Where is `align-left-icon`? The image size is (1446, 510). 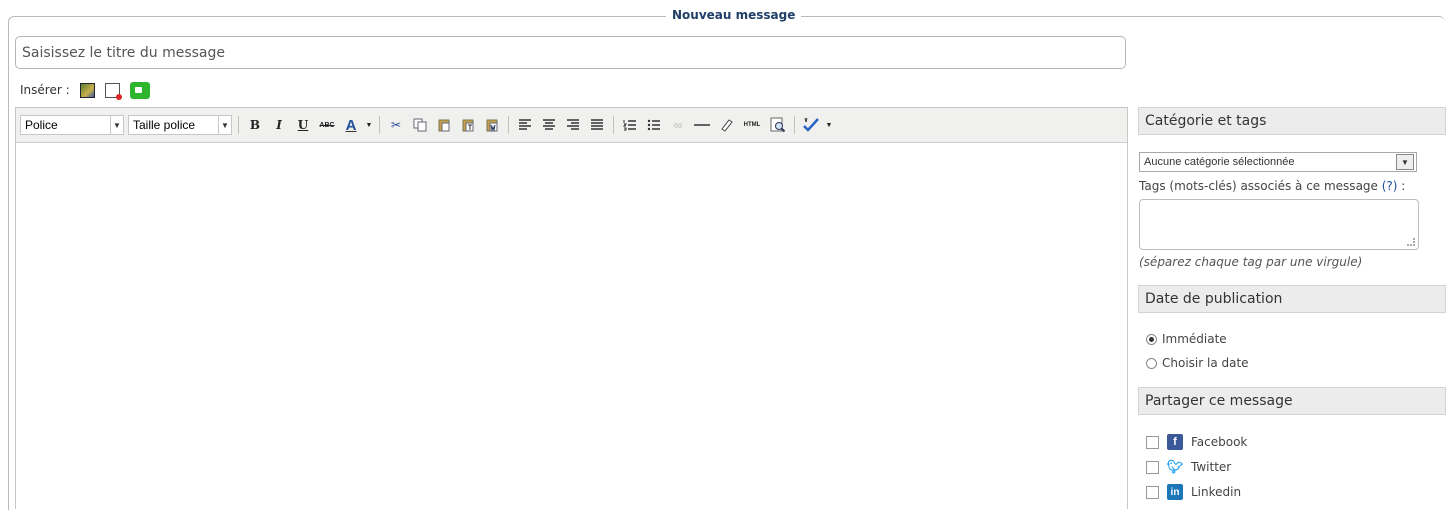 align-left-icon is located at coordinates (525, 125).